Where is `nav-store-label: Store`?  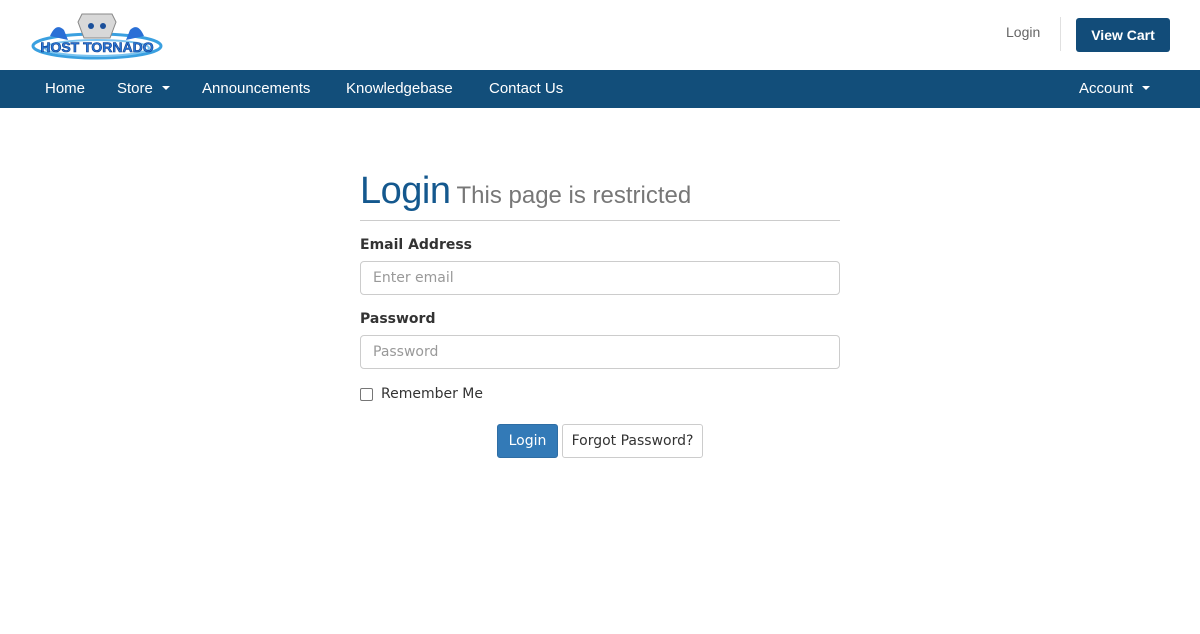
nav-store-label: Store is located at coordinates (135, 88).